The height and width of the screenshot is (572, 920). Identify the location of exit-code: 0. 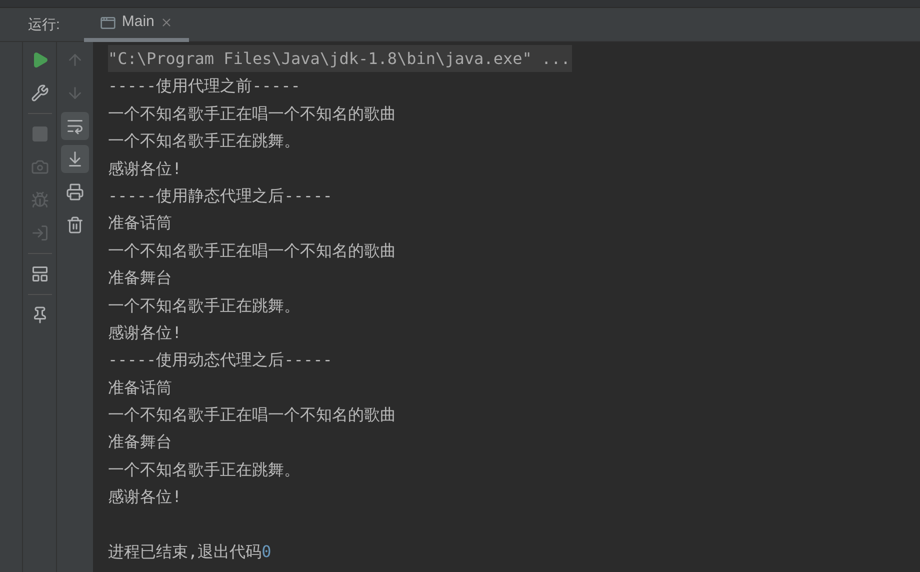
(267, 552).